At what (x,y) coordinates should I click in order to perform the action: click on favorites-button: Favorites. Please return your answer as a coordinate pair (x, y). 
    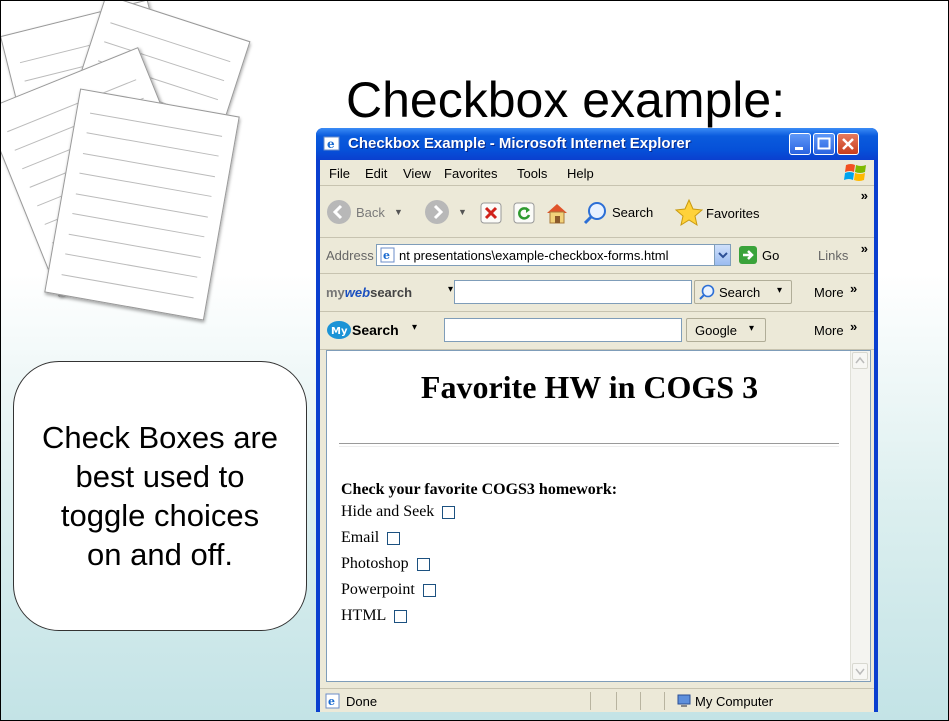
    Looking at the image, I should click on (729, 213).